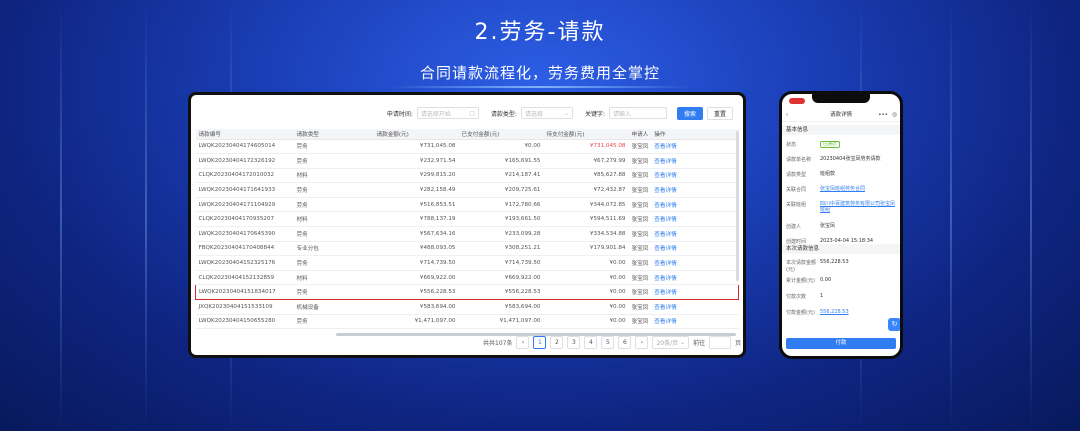 The height and width of the screenshot is (431, 1080). What do you see at coordinates (894, 324) in the screenshot?
I see `share-icon: ↻` at bounding box center [894, 324].